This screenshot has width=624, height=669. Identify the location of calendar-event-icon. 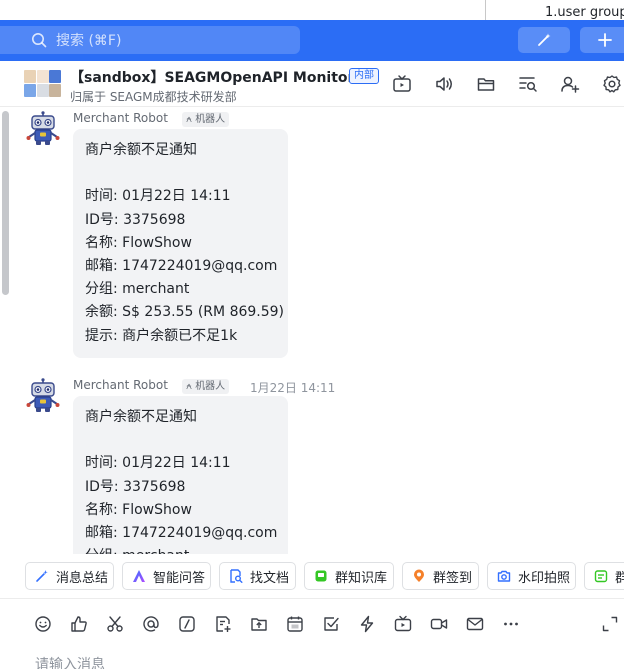
(295, 624).